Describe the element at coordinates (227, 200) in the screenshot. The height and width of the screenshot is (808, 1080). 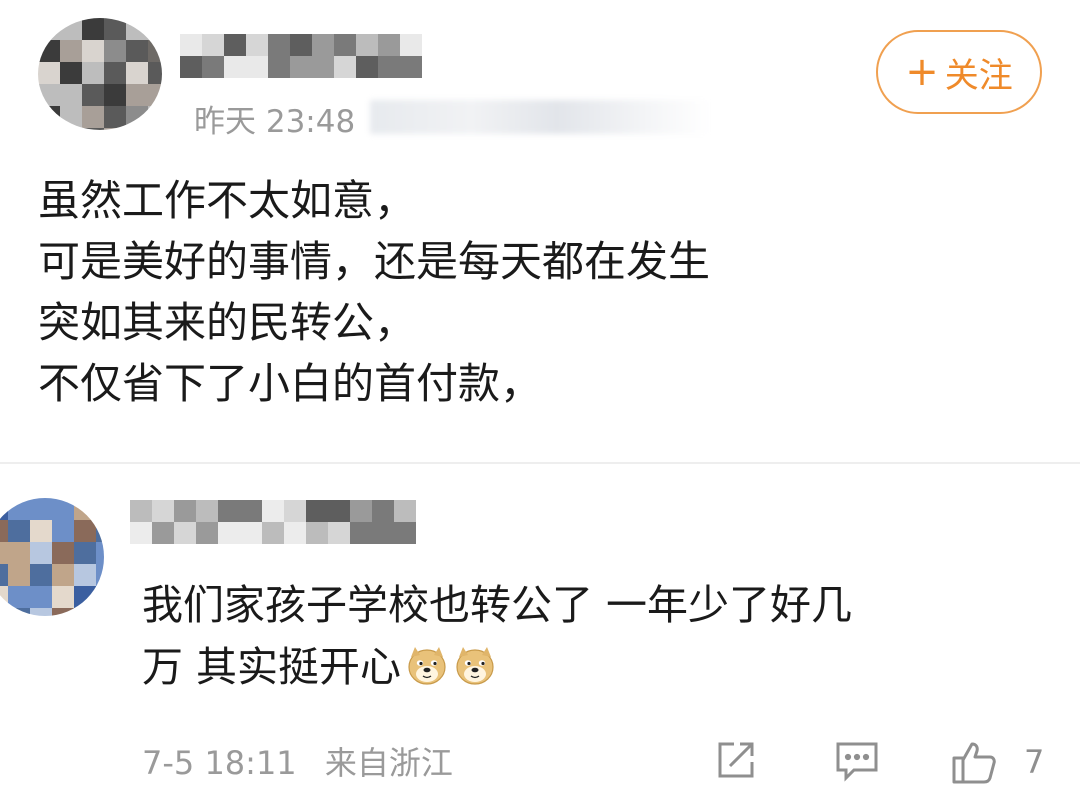
I see `post-line: 虽然工作不太如意，` at that location.